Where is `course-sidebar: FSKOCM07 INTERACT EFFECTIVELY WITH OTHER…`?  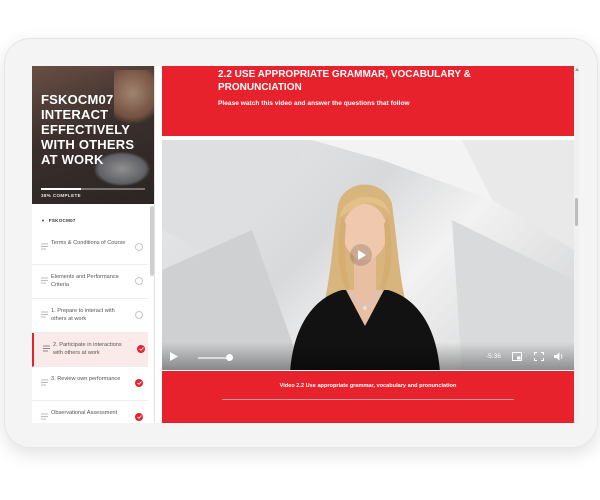 course-sidebar: FSKOCM07 INTERACT EFFECTIVELY WITH OTHER… is located at coordinates (93, 244).